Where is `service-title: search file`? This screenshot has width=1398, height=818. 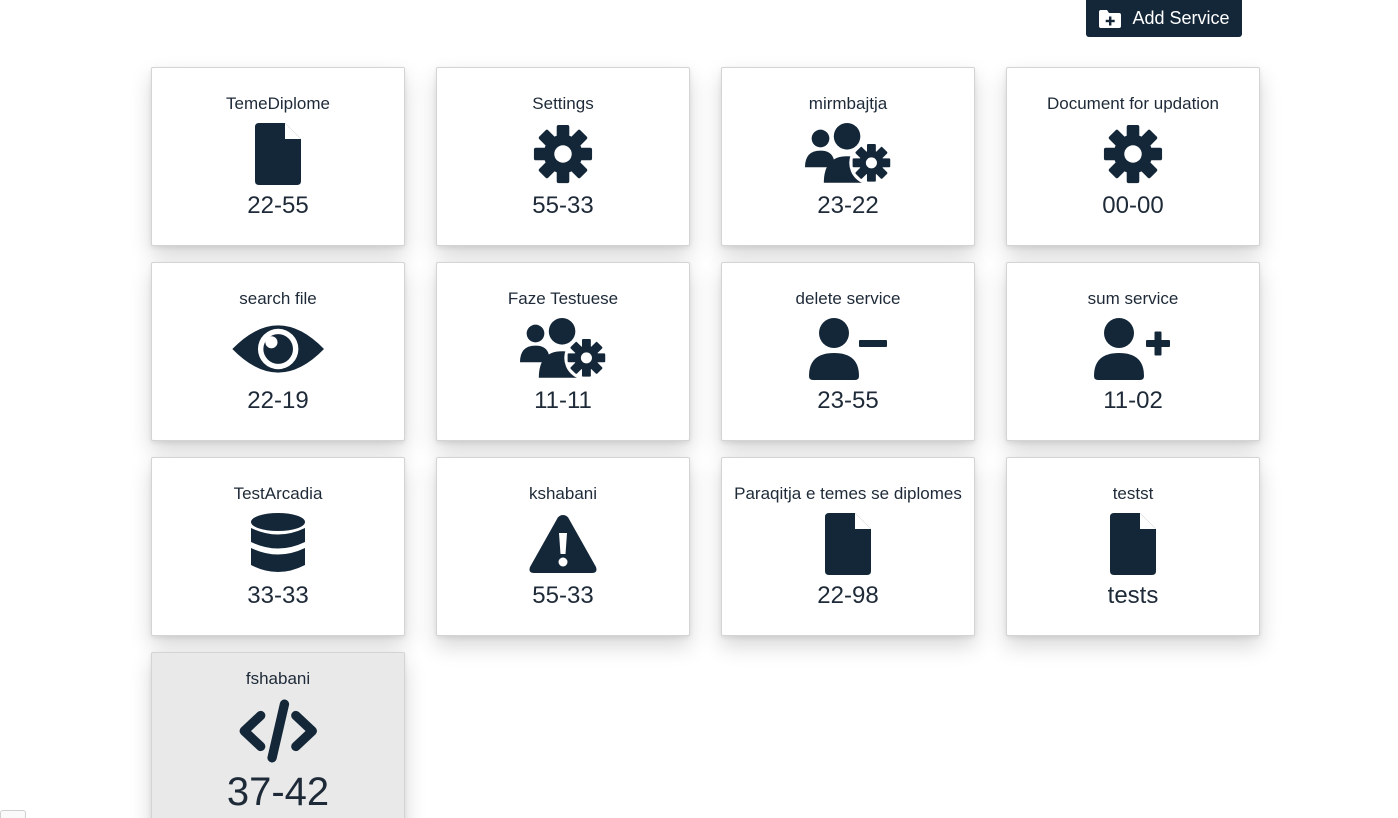
service-title: search file is located at coordinates (278, 298).